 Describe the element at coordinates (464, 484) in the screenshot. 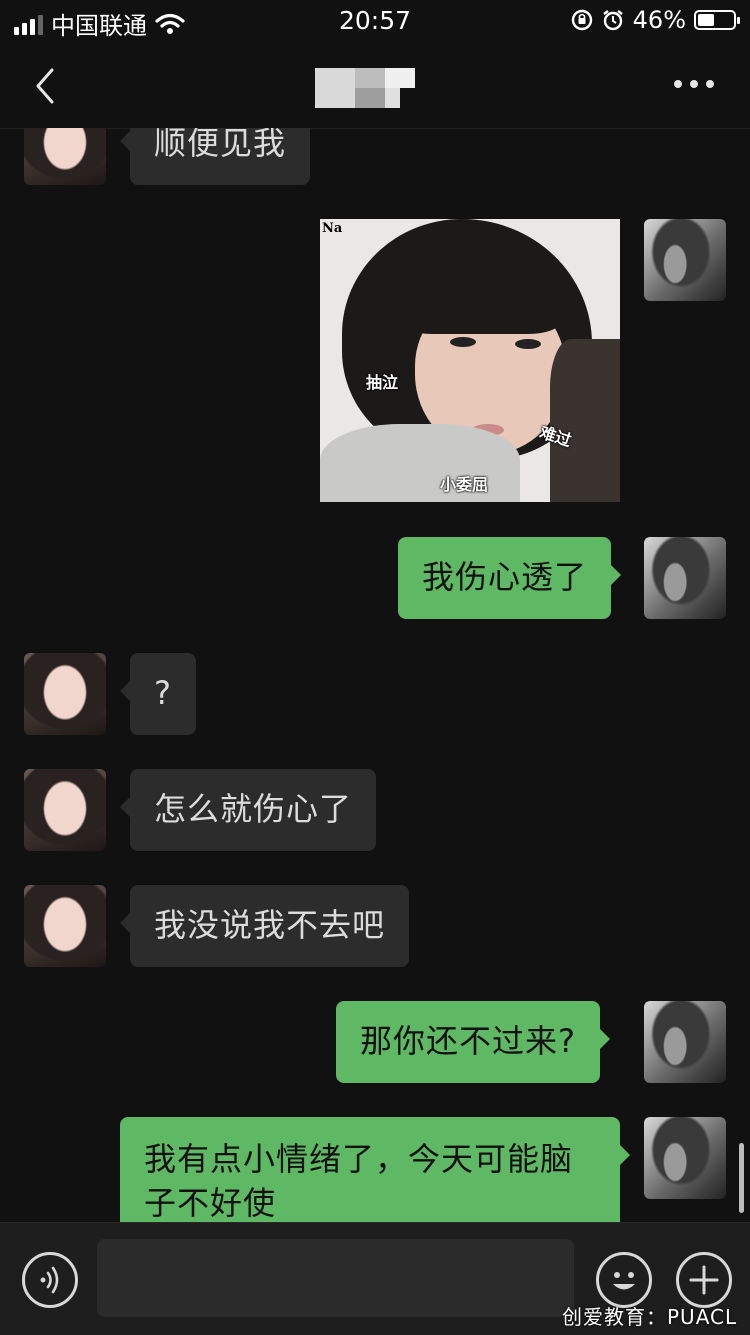

I see `sticker-label: 小委屈` at that location.